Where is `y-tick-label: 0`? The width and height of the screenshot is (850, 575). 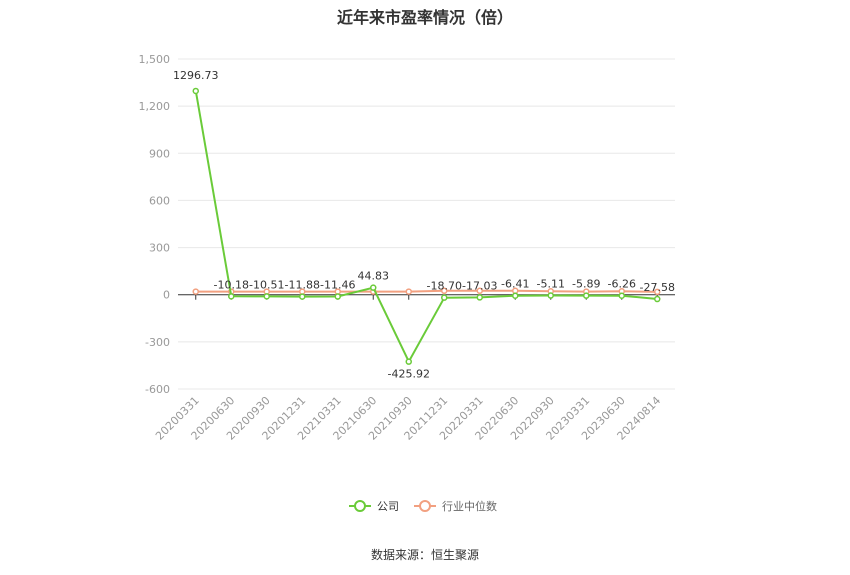 y-tick-label: 0 is located at coordinates (166, 295).